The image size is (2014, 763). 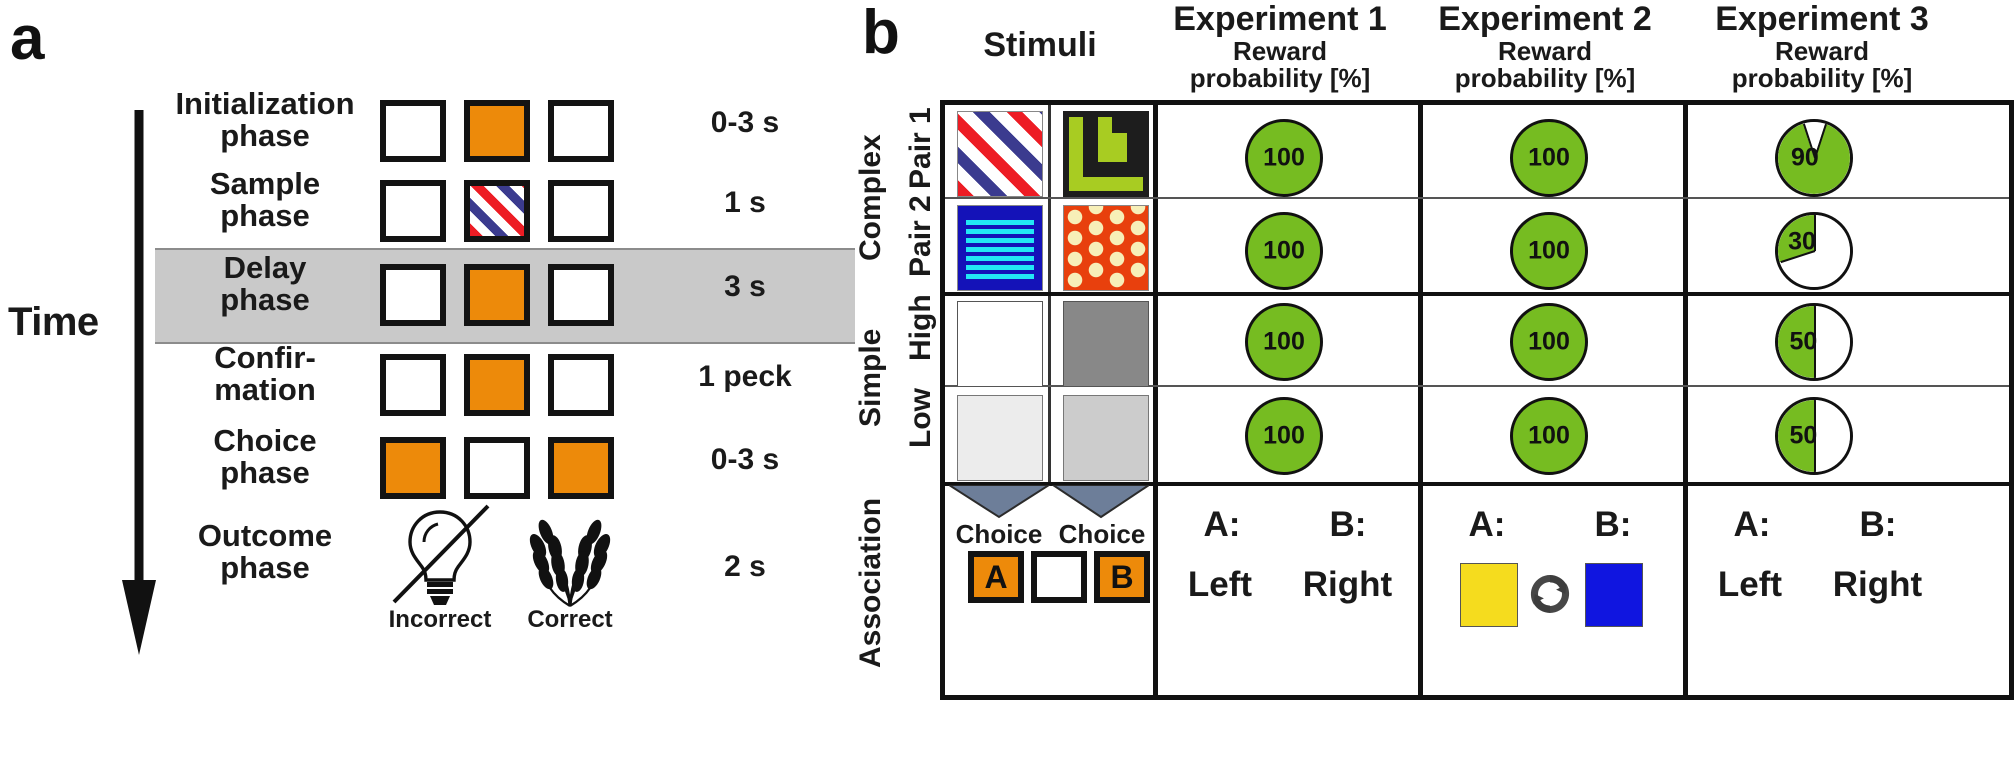 I want to click on pie-exp3-high: 50, so click(x=1814, y=342).